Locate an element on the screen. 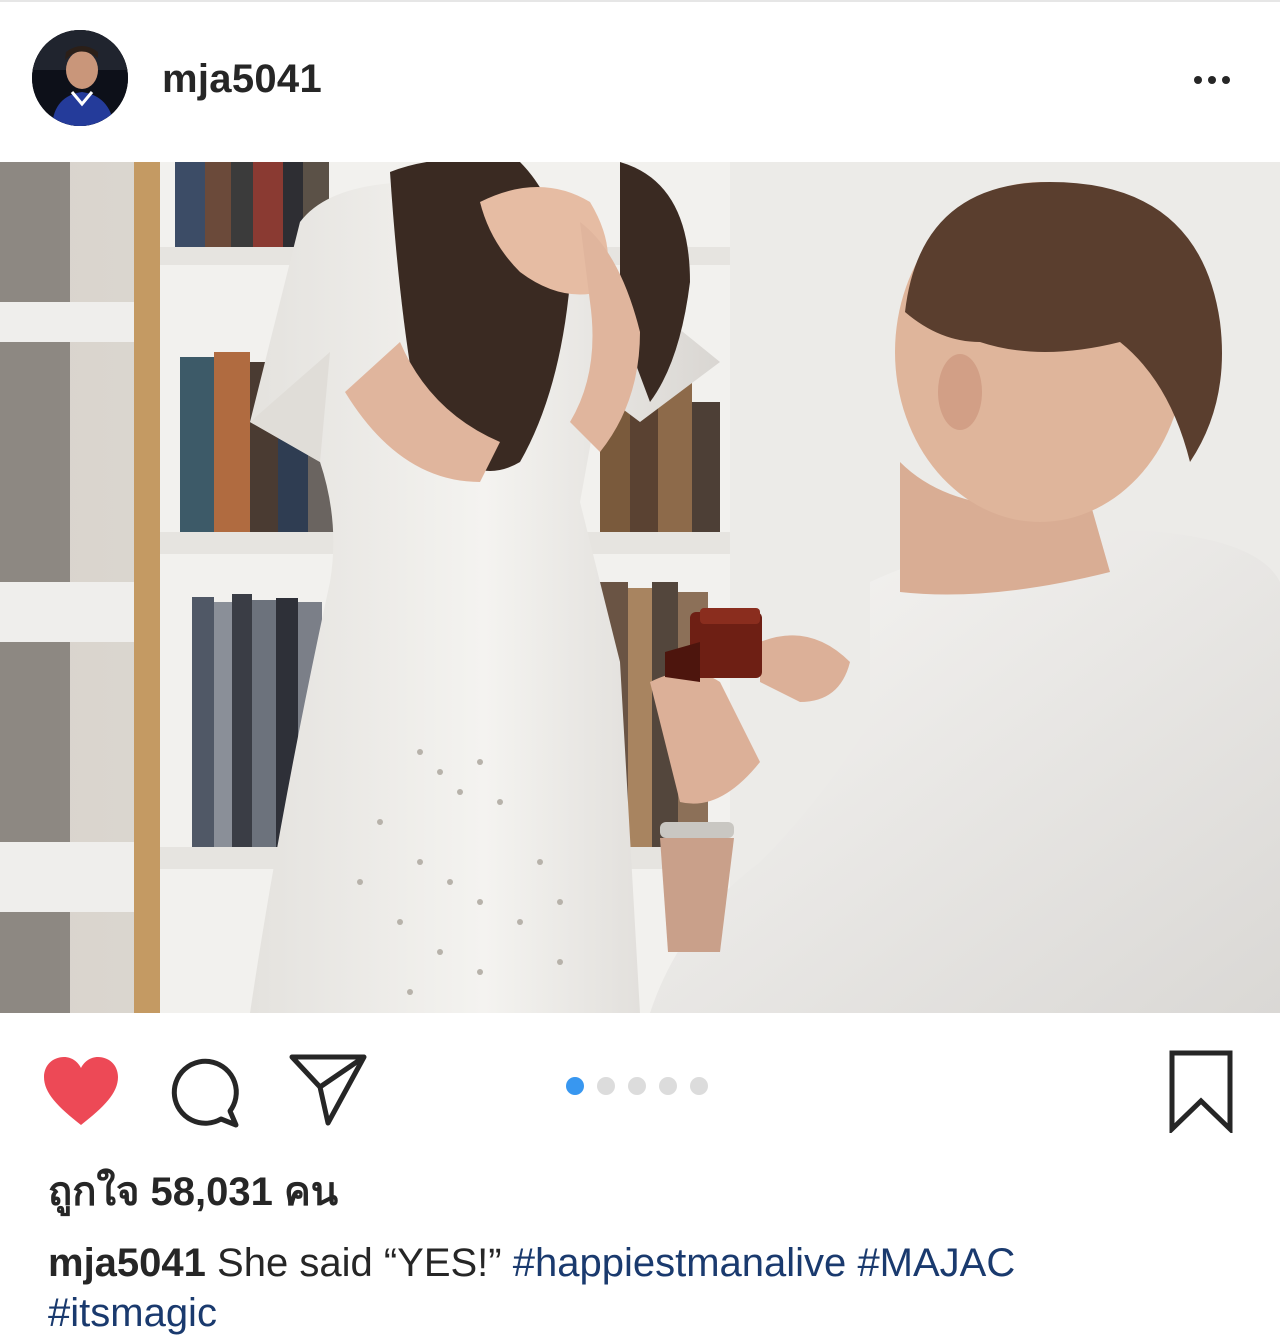 The height and width of the screenshot is (1338, 1280). more-options-button is located at coordinates (1212, 80).